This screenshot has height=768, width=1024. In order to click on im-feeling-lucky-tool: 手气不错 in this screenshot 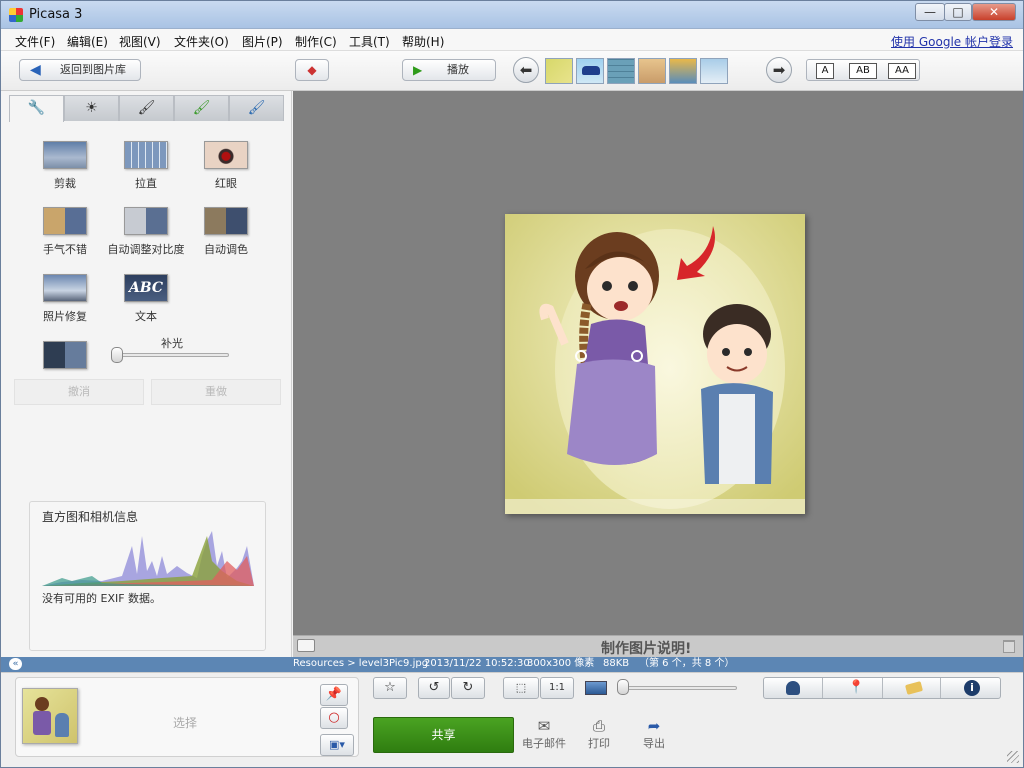, I will do `click(65, 232)`.